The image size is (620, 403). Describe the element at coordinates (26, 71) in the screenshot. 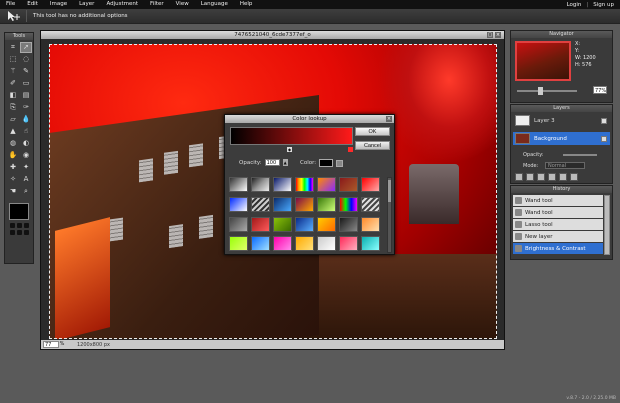

I see `pencil-icon: ✎` at that location.